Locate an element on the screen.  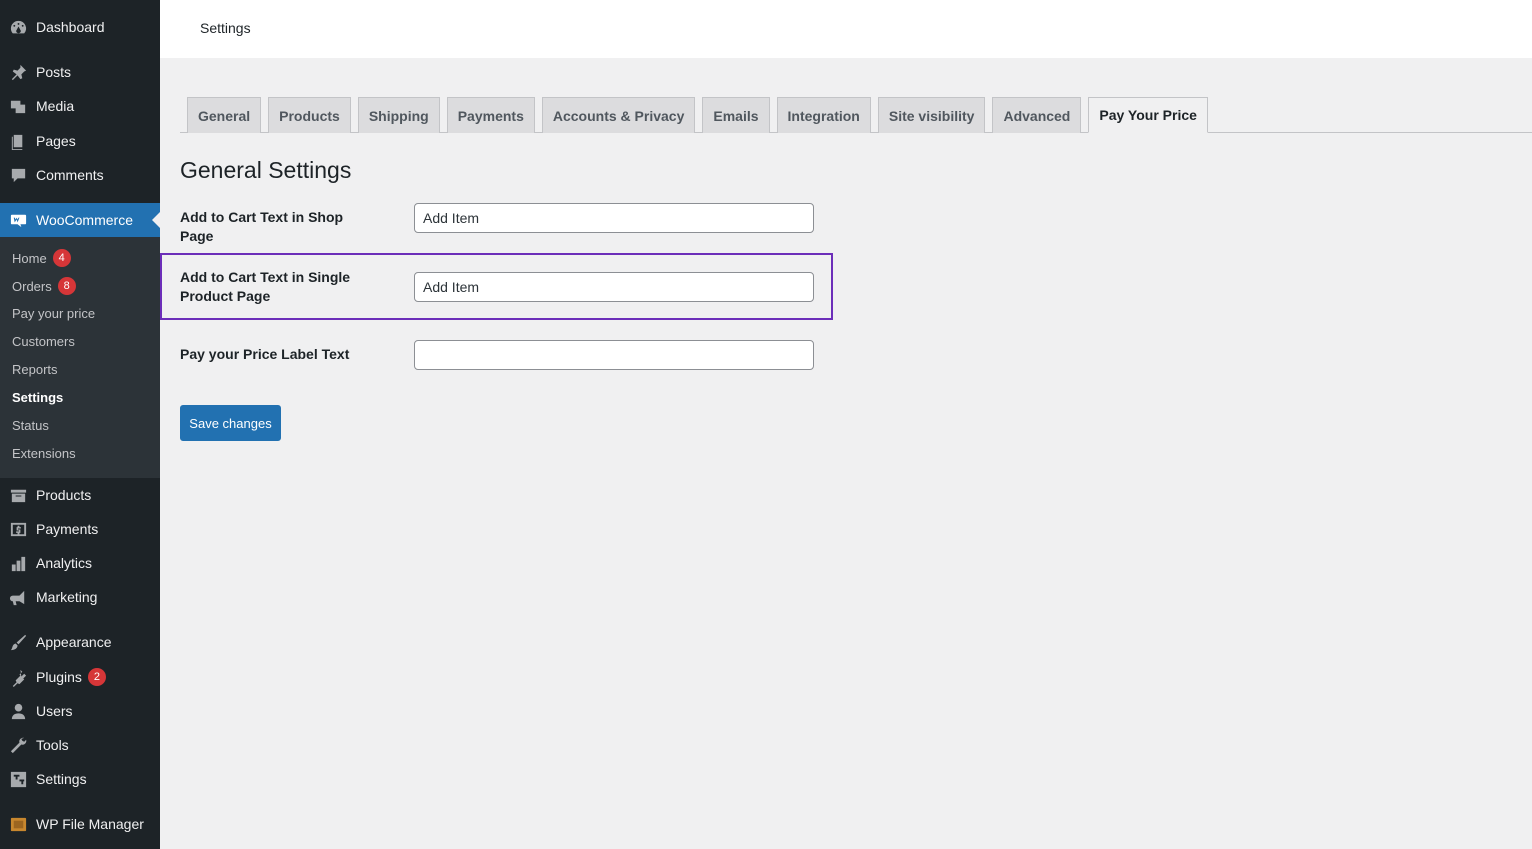
sidebar-item-analytics: Analytics is located at coordinates (80, 563).